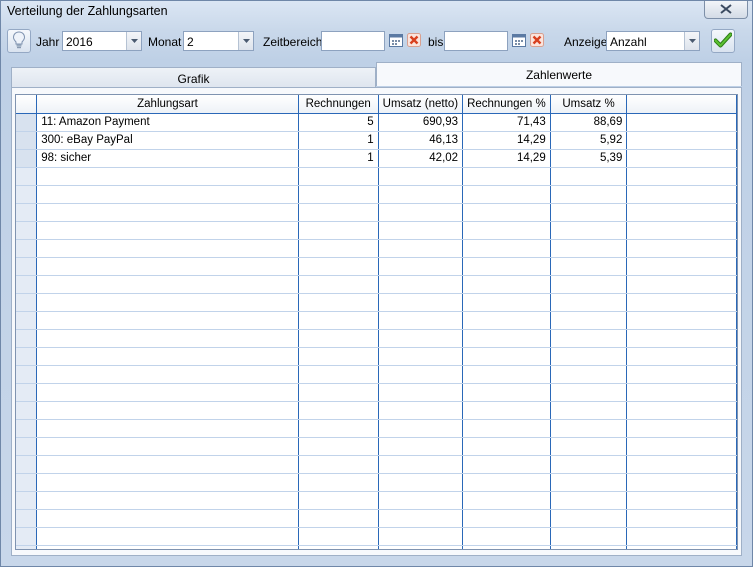 The height and width of the screenshot is (567, 753). I want to click on column-header-empty, so click(681, 104).